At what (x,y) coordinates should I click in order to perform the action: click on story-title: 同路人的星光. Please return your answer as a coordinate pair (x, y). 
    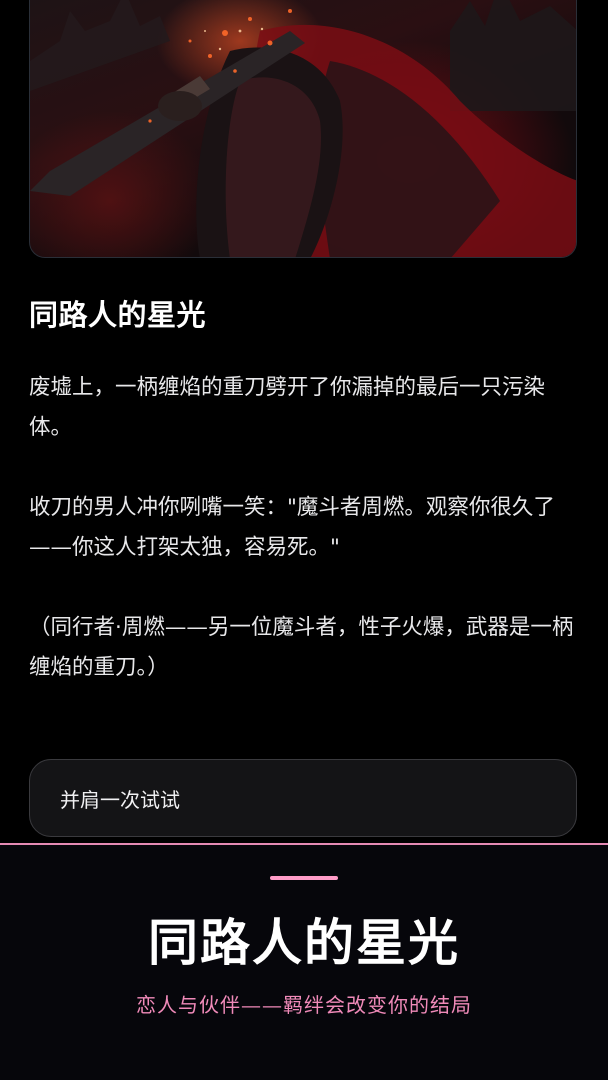
    Looking at the image, I should click on (118, 315).